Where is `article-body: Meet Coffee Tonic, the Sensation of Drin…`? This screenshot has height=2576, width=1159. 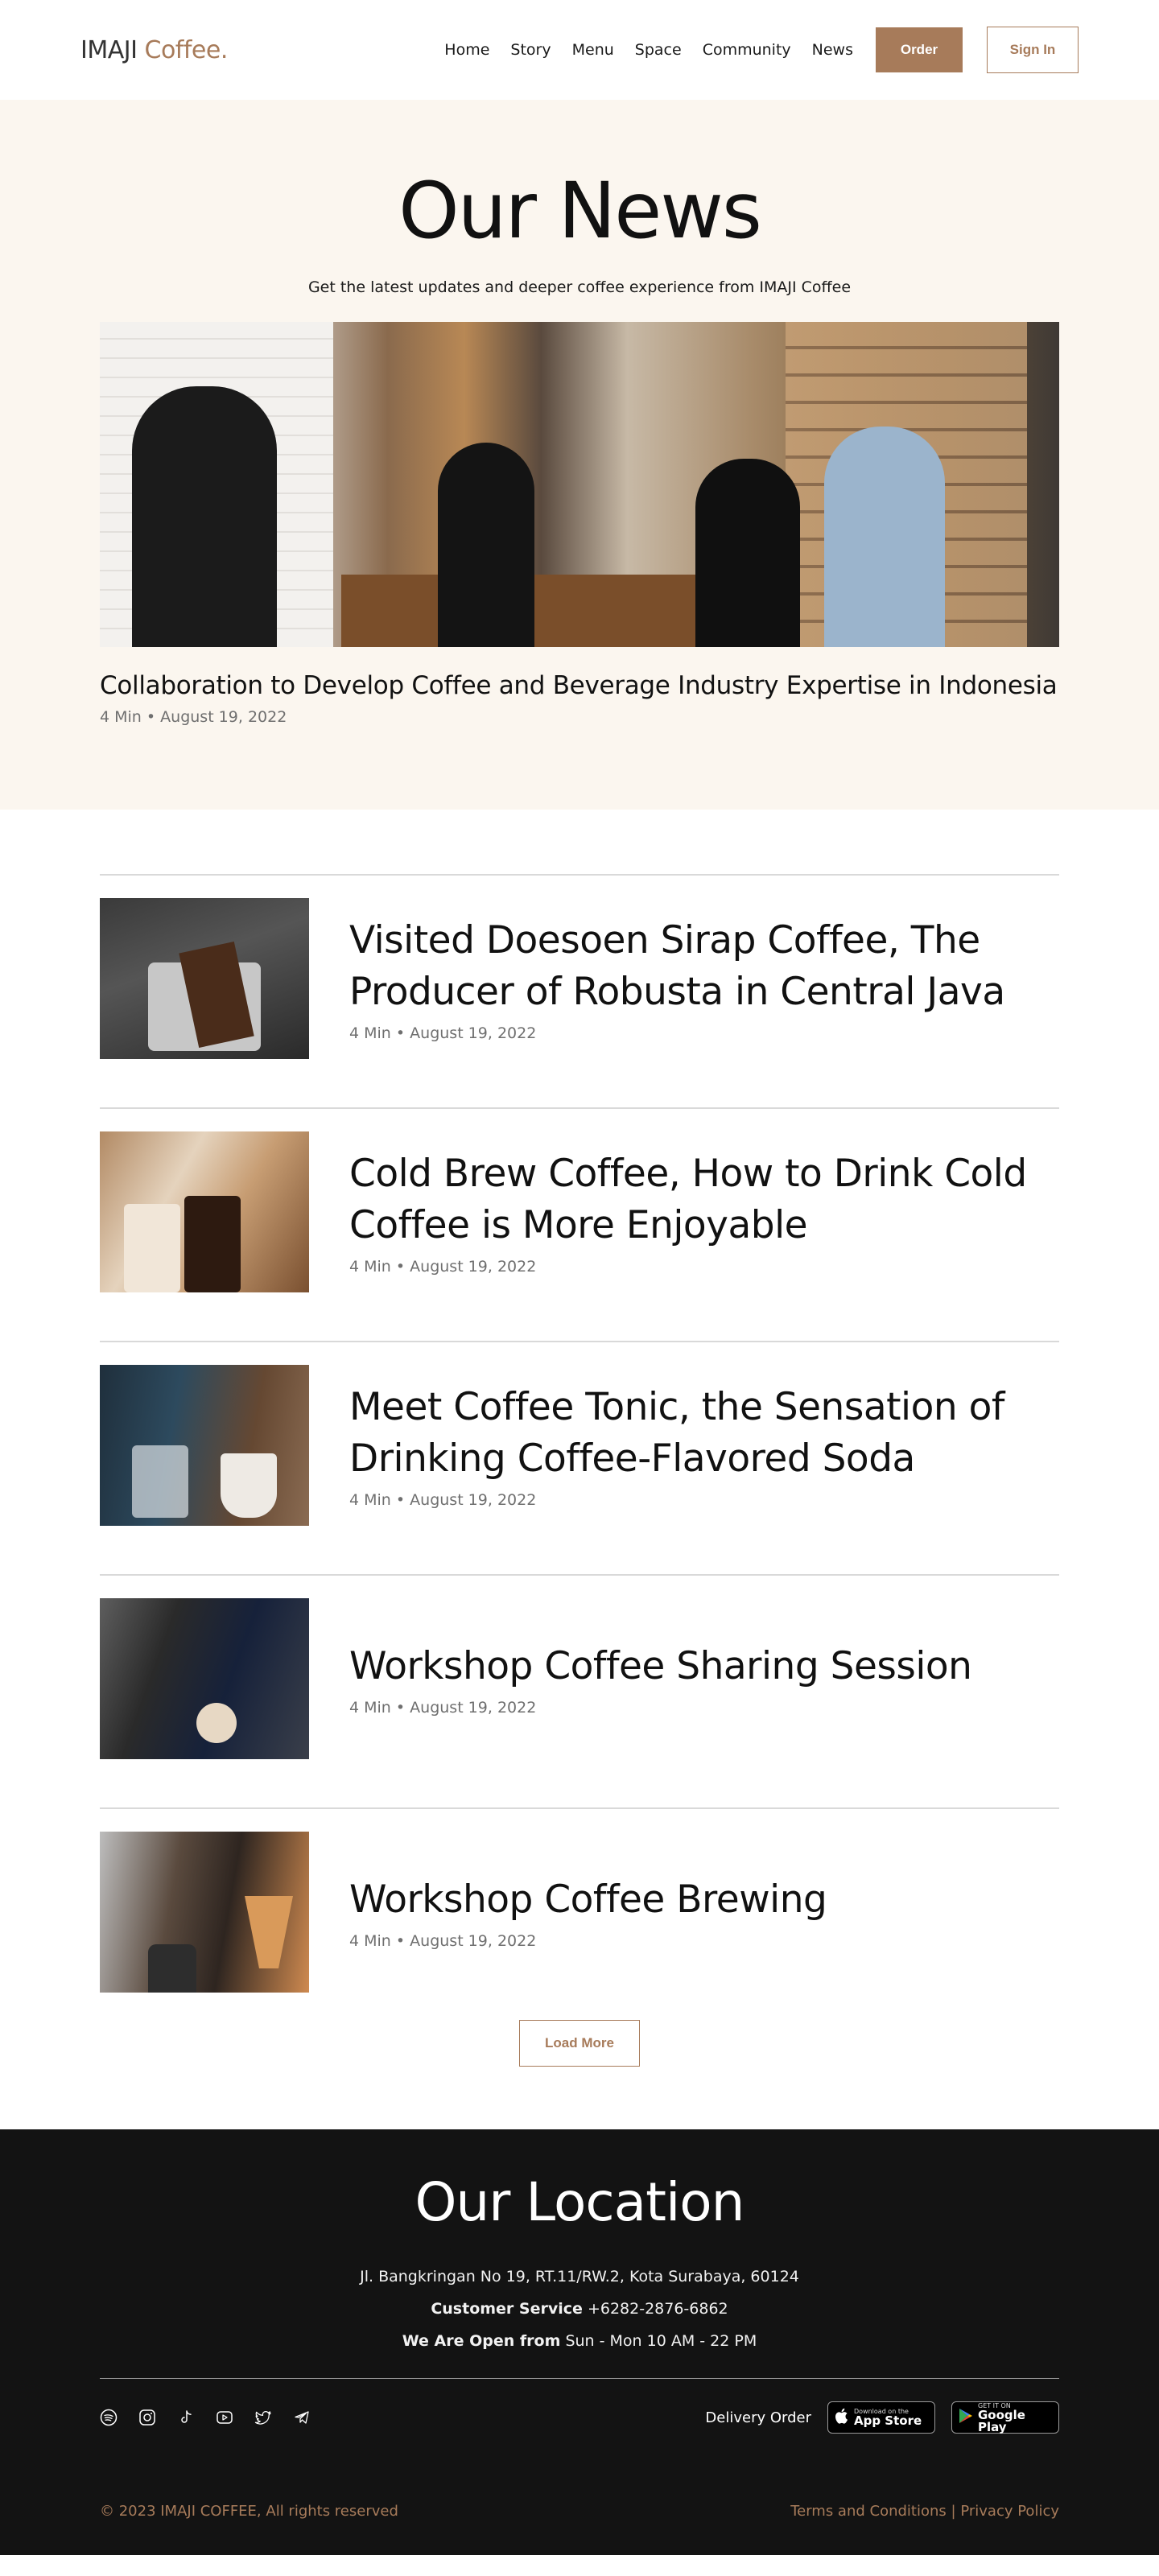 article-body: Meet Coffee Tonic, the Sensation of Drin… is located at coordinates (676, 1445).